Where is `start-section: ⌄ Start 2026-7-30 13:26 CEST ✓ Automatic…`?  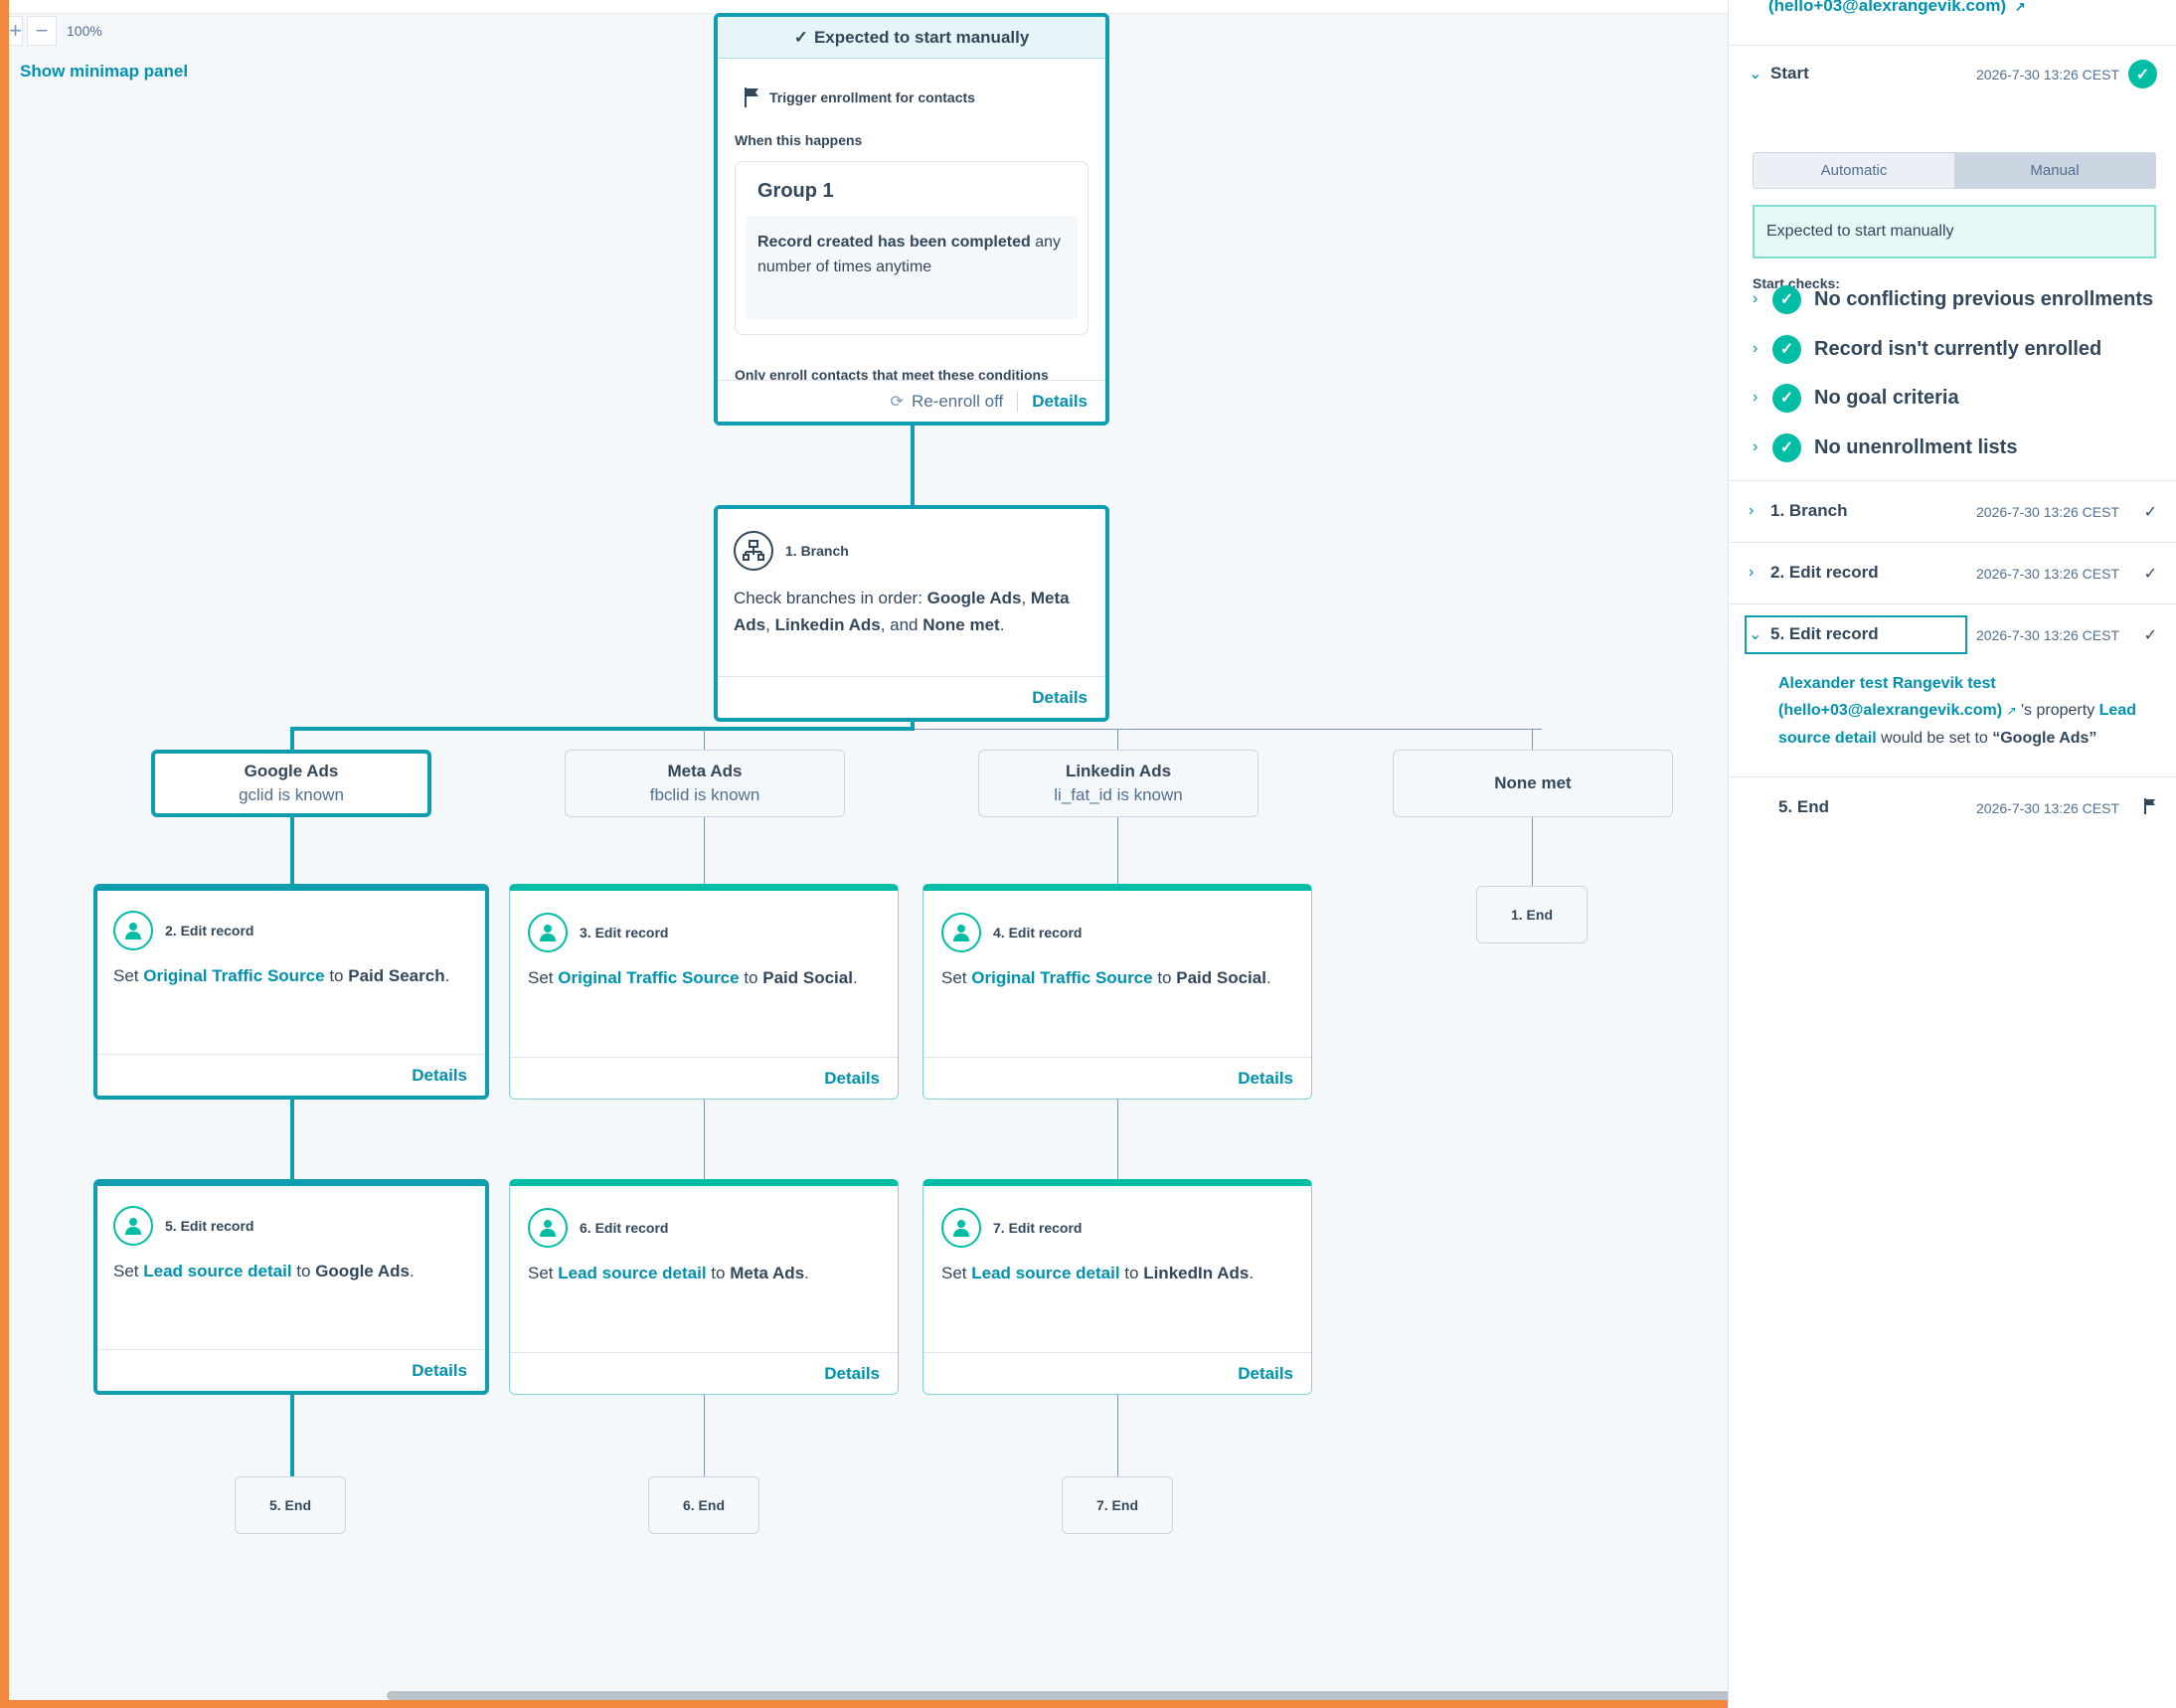 start-section: ⌄ Start 2026-7-30 13:26 CEST ✓ Automatic… is located at coordinates (1952, 263).